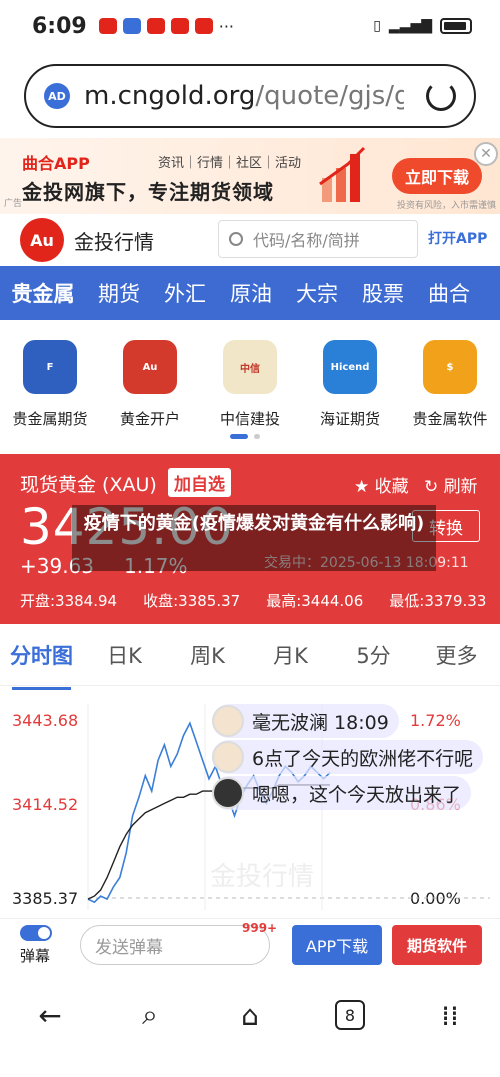 The height and width of the screenshot is (1077, 500). I want to click on address-bar: AD m.cngold.org/quote/gjs/gjhj_, so click(250, 96).